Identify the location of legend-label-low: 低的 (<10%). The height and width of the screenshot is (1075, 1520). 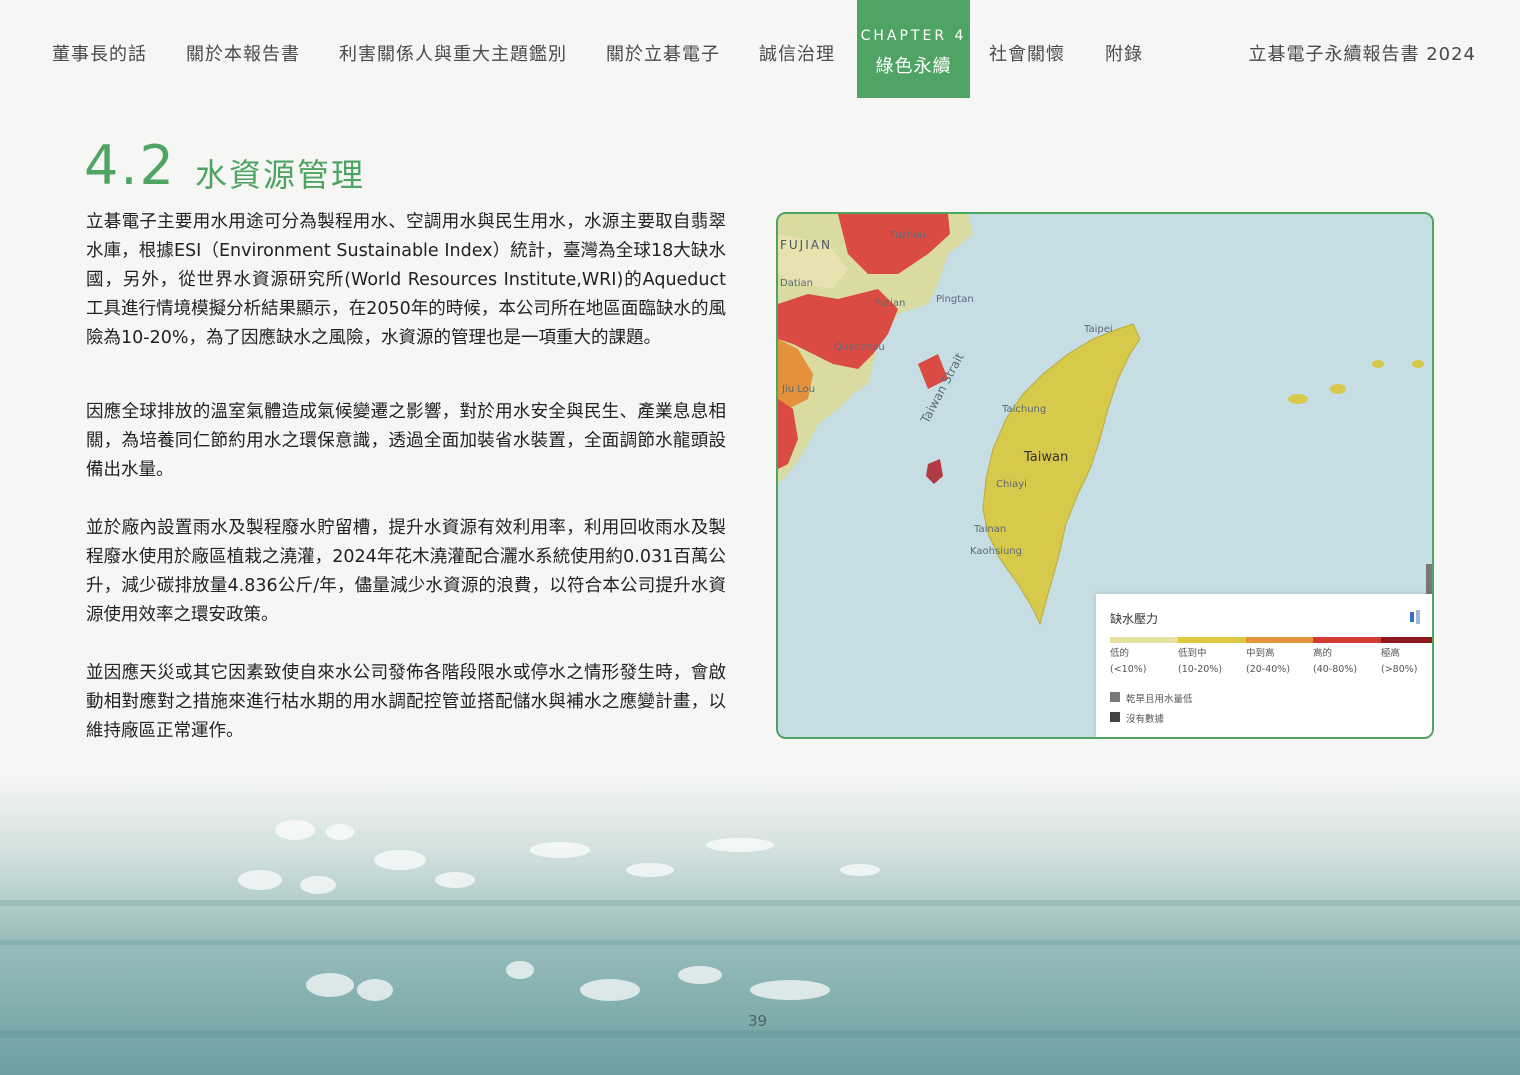
(1128, 661).